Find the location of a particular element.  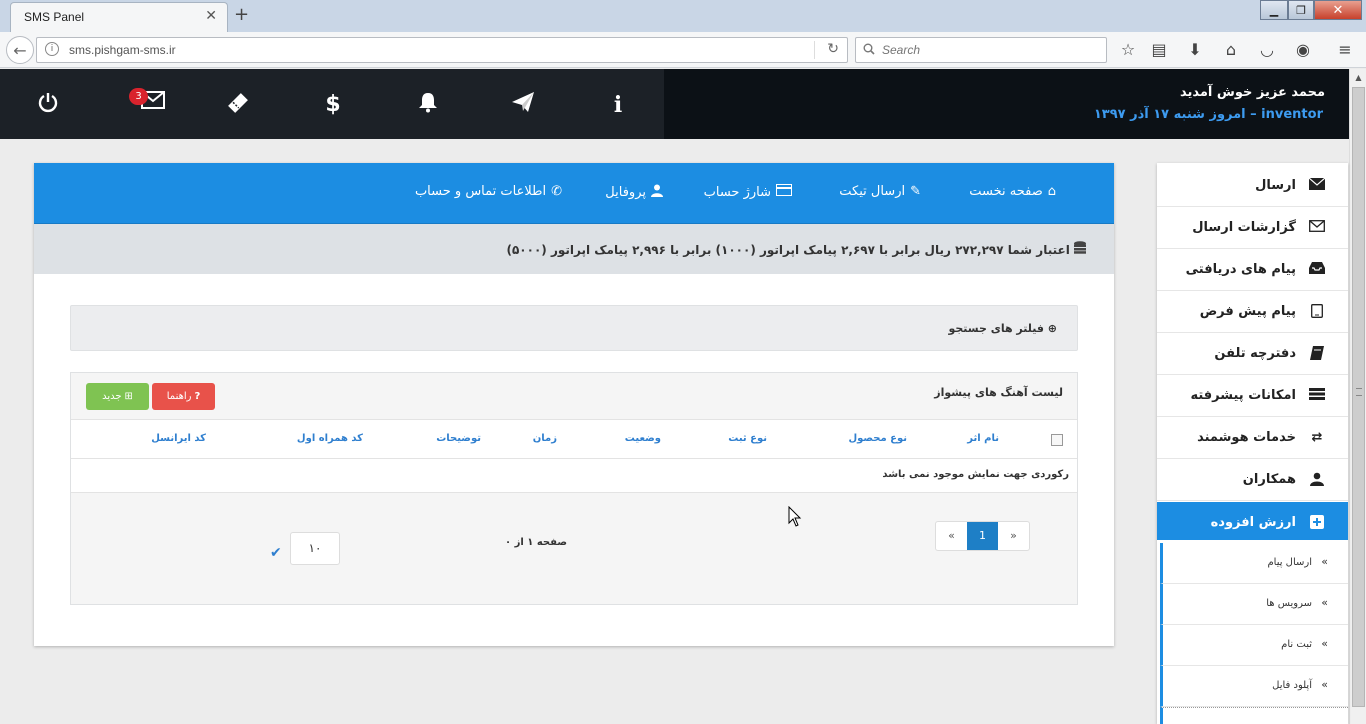

select-all-checkbox is located at coordinates (1057, 440).